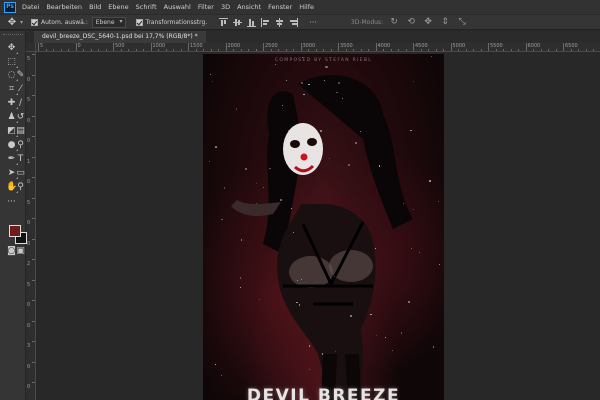  I want to click on ruler-label: 4500, so click(421, 46).